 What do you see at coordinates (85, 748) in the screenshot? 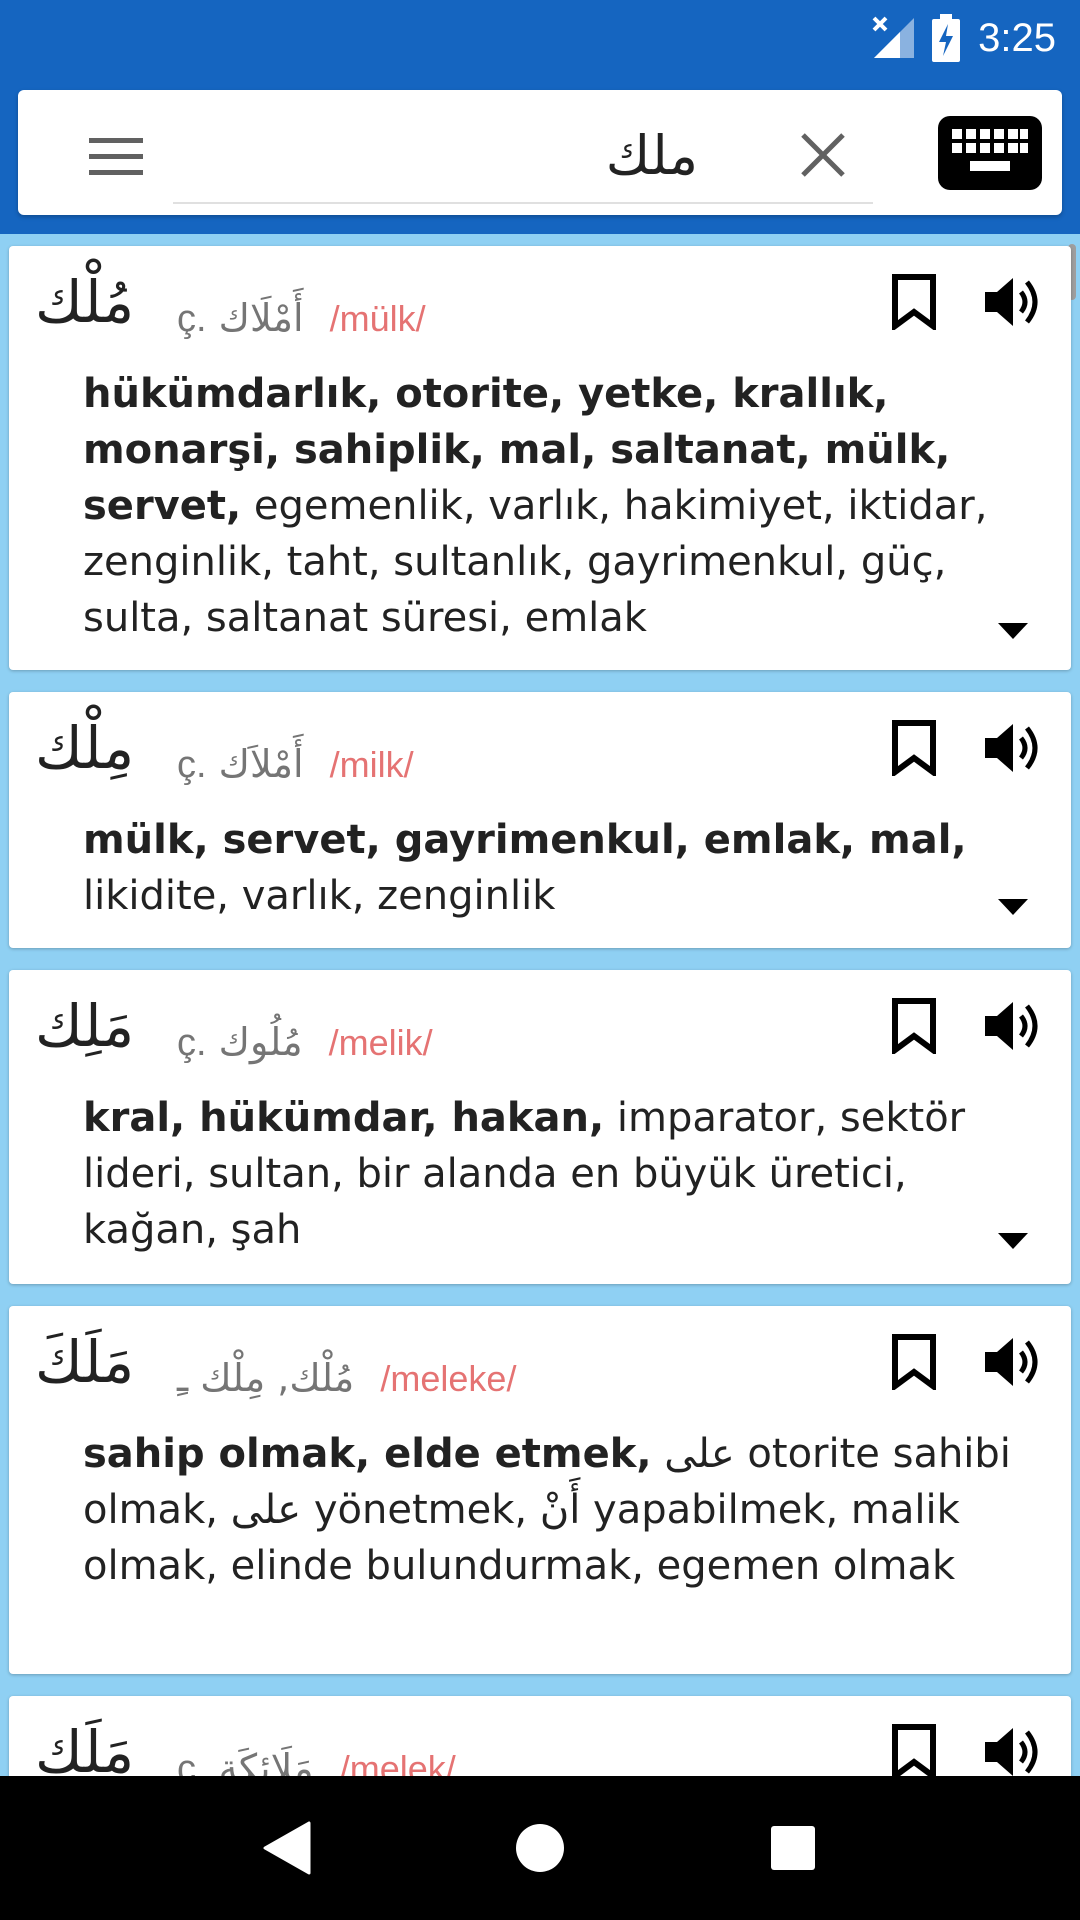
I see `headword: مِلْك` at bounding box center [85, 748].